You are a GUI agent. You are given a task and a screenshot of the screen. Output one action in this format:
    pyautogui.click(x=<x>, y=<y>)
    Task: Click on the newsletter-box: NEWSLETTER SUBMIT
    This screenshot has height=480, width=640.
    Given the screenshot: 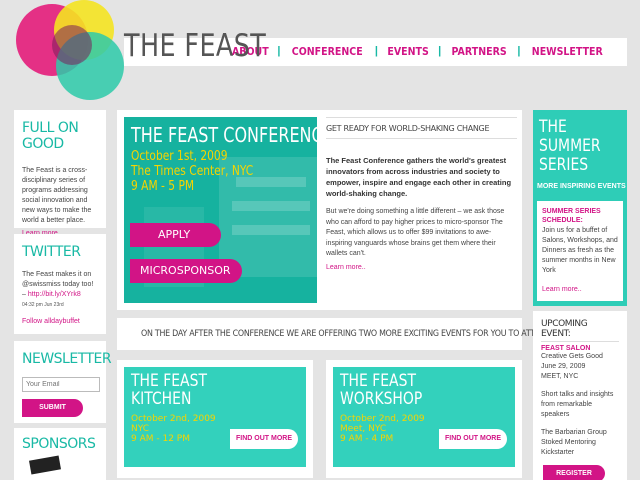 What is the action you would take?
    pyautogui.click(x=63, y=382)
    